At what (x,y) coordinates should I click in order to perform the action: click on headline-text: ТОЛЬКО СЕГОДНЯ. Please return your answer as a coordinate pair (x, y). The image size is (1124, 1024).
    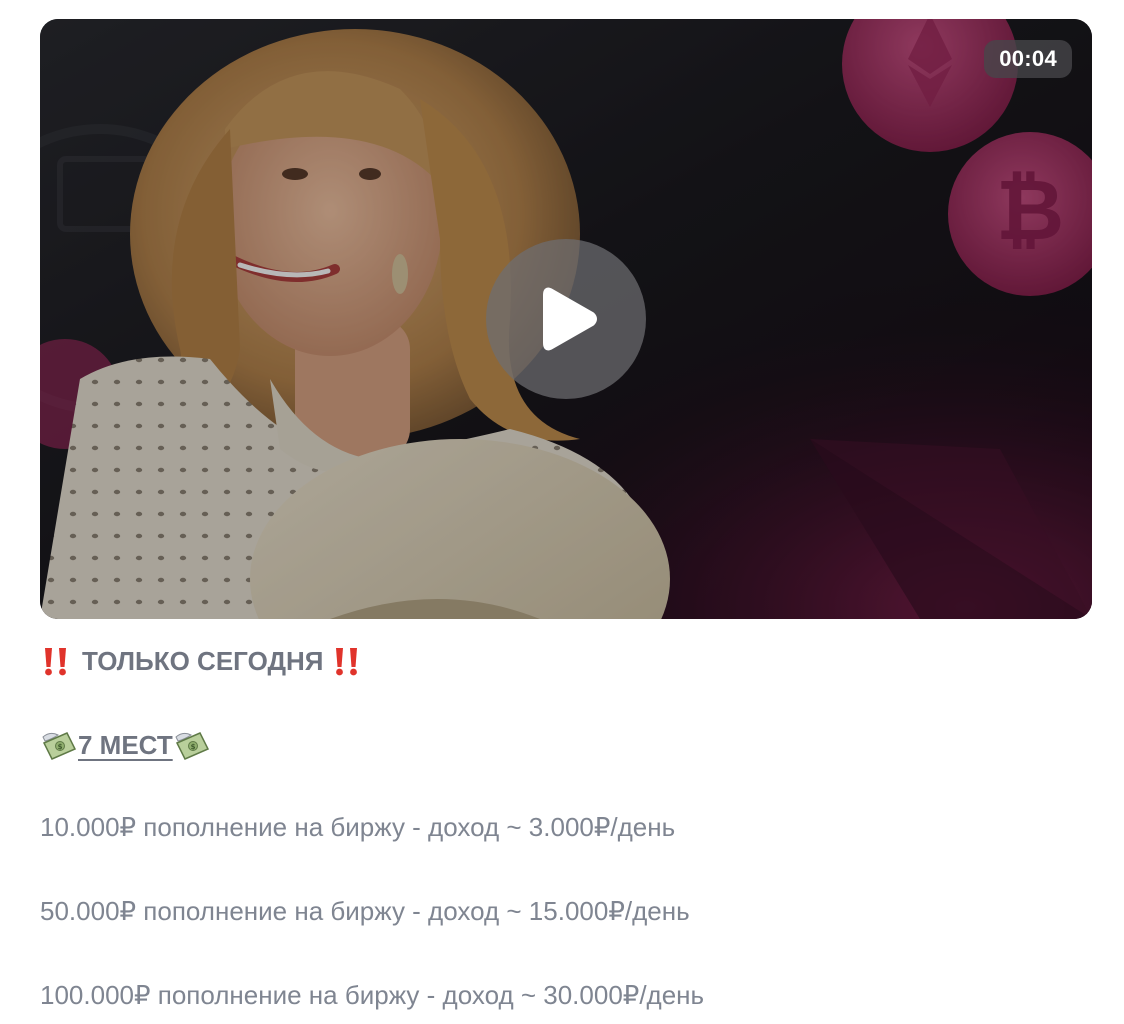
    Looking at the image, I should click on (203, 661).